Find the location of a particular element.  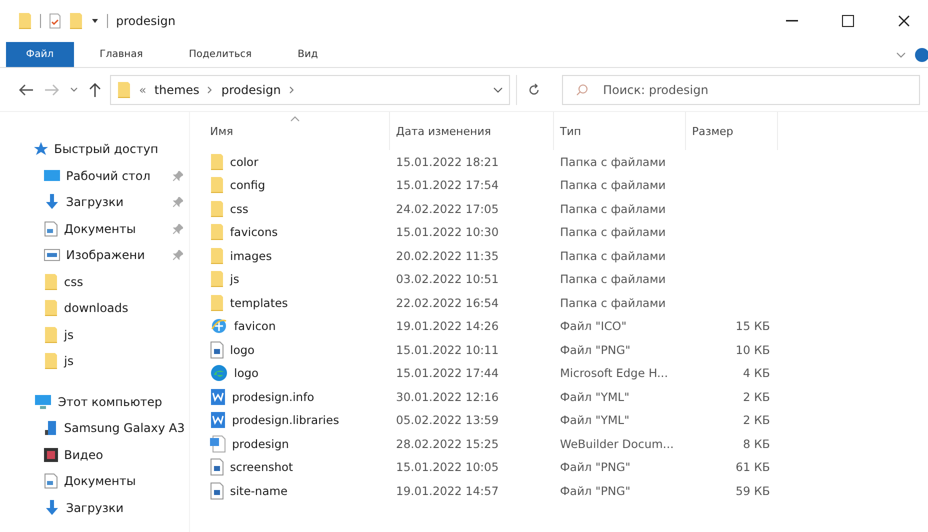

table-cell-text: 03.02.2022 10:51 is located at coordinates (447, 279).